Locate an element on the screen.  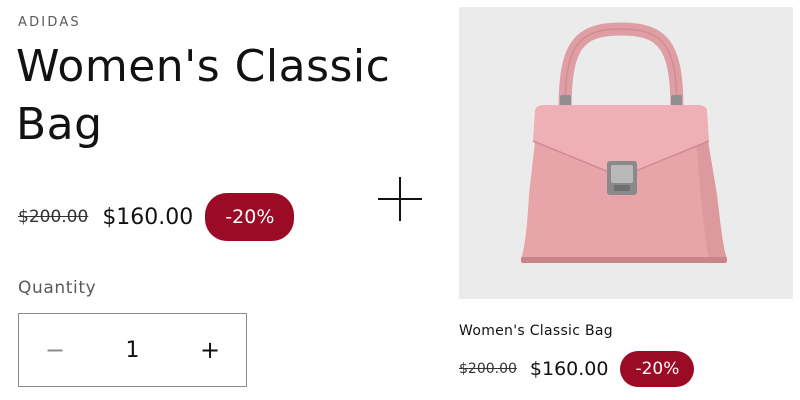
price-block: $200.00 $160.00 -20% is located at coordinates (156, 217).